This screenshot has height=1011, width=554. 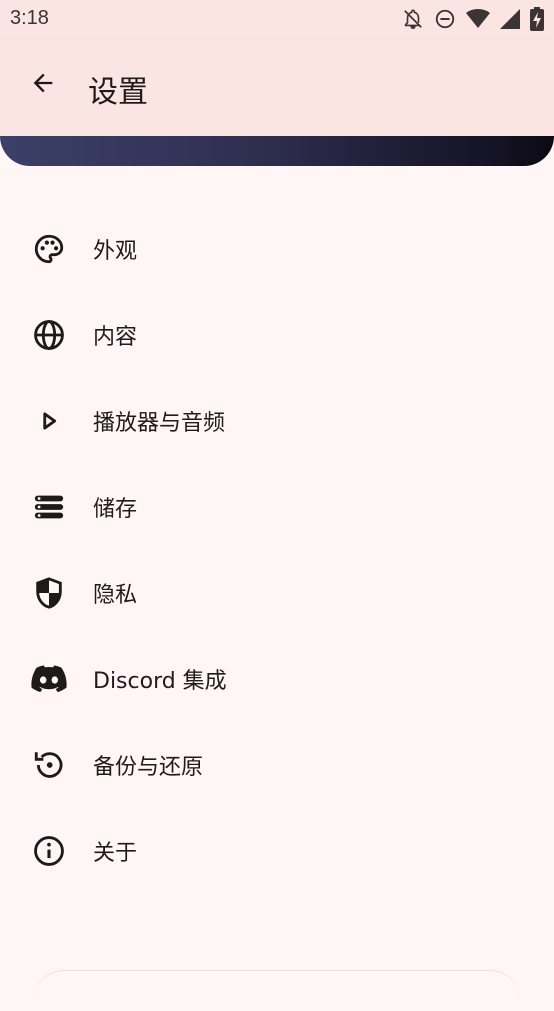 What do you see at coordinates (277, 765) in the screenshot?
I see `menu-item-backup-restore: 备份与还原` at bounding box center [277, 765].